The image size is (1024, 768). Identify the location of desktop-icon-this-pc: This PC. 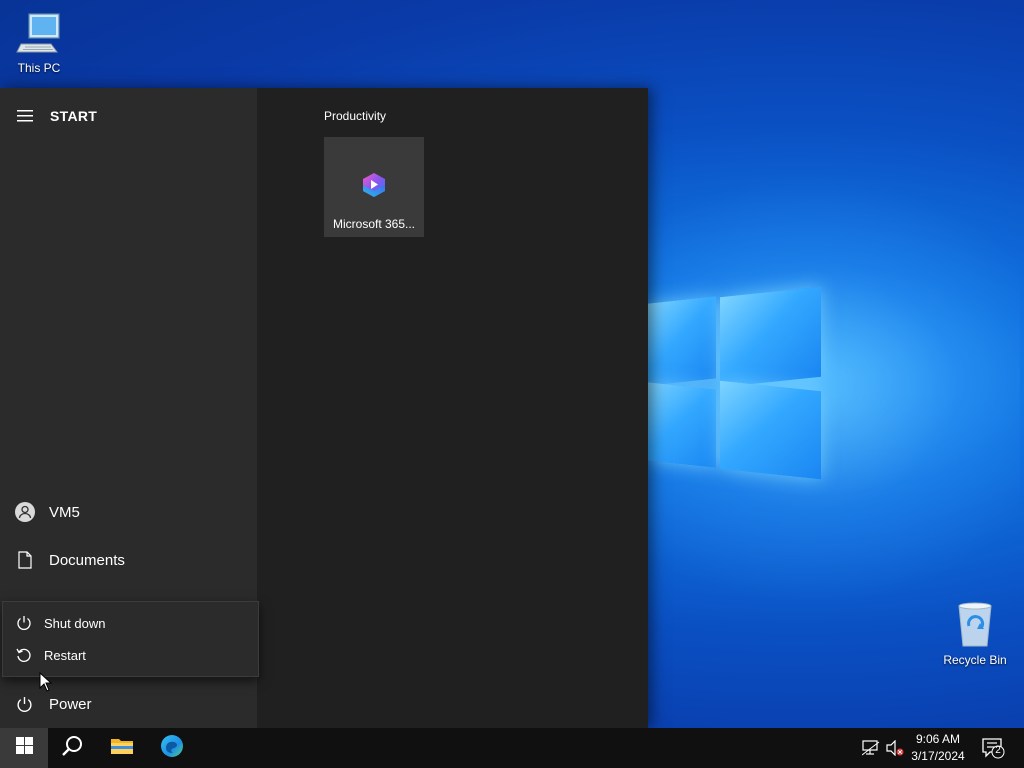
(39, 41).